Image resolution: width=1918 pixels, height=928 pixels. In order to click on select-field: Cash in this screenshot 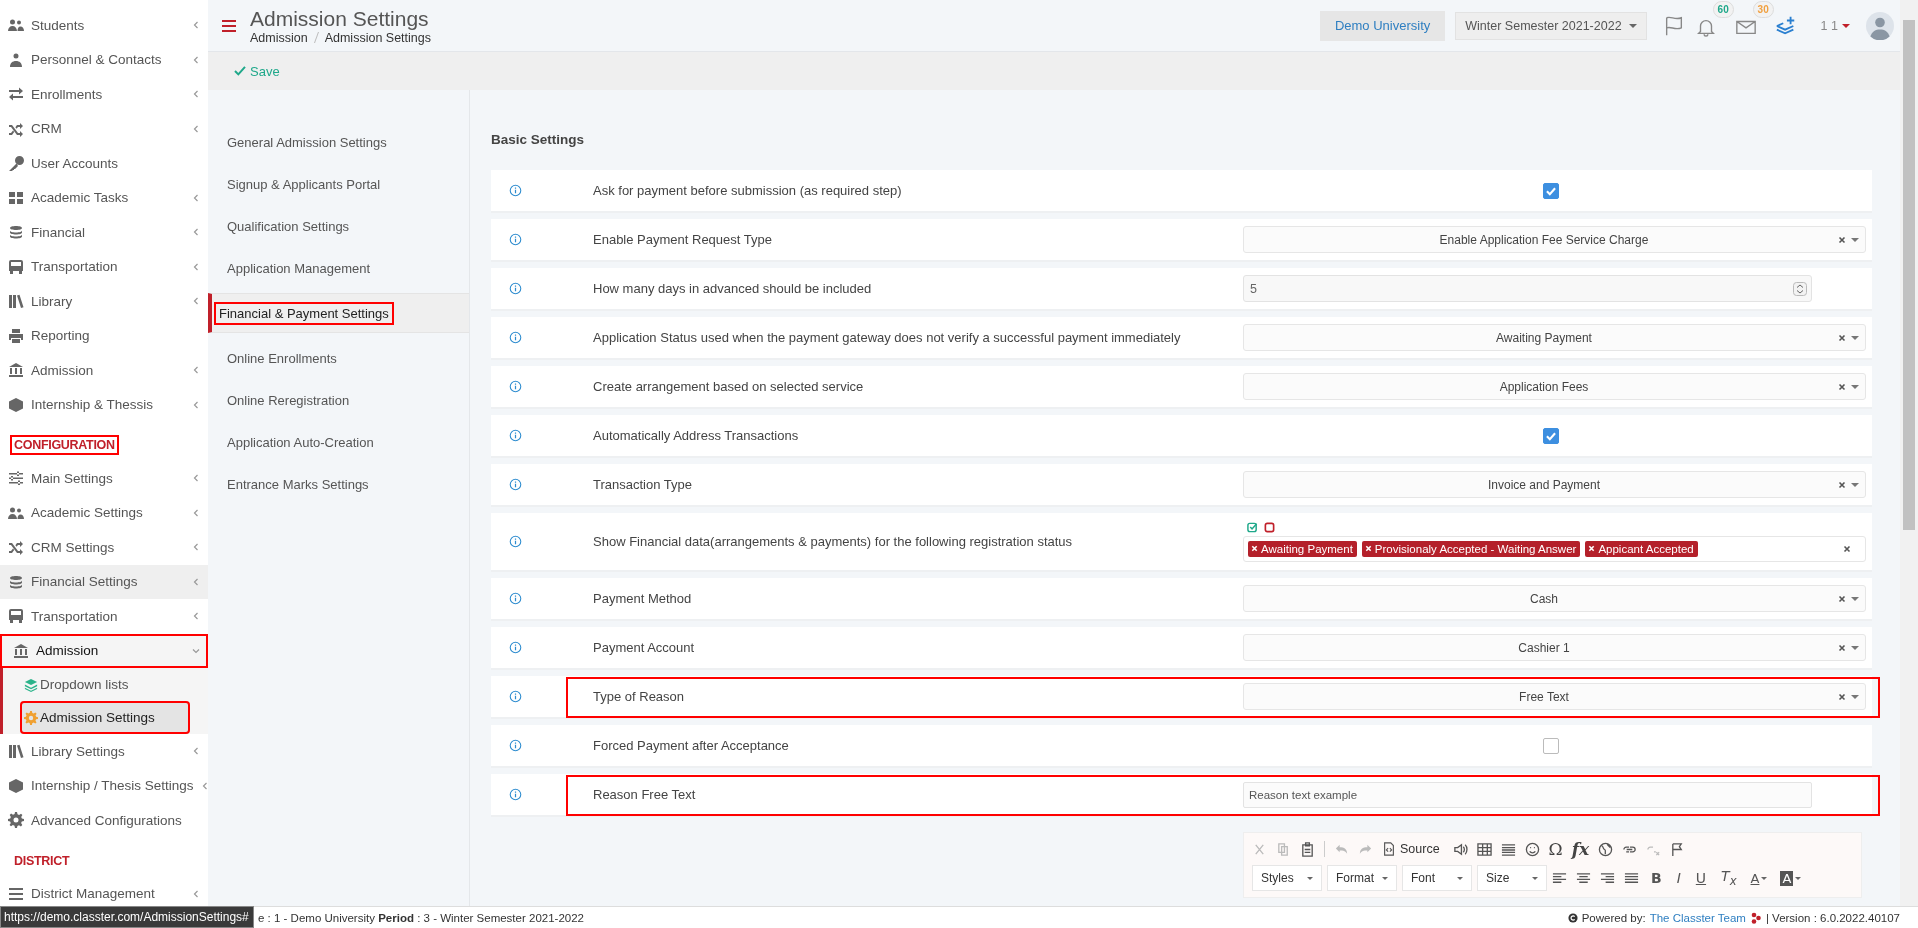, I will do `click(1554, 598)`.